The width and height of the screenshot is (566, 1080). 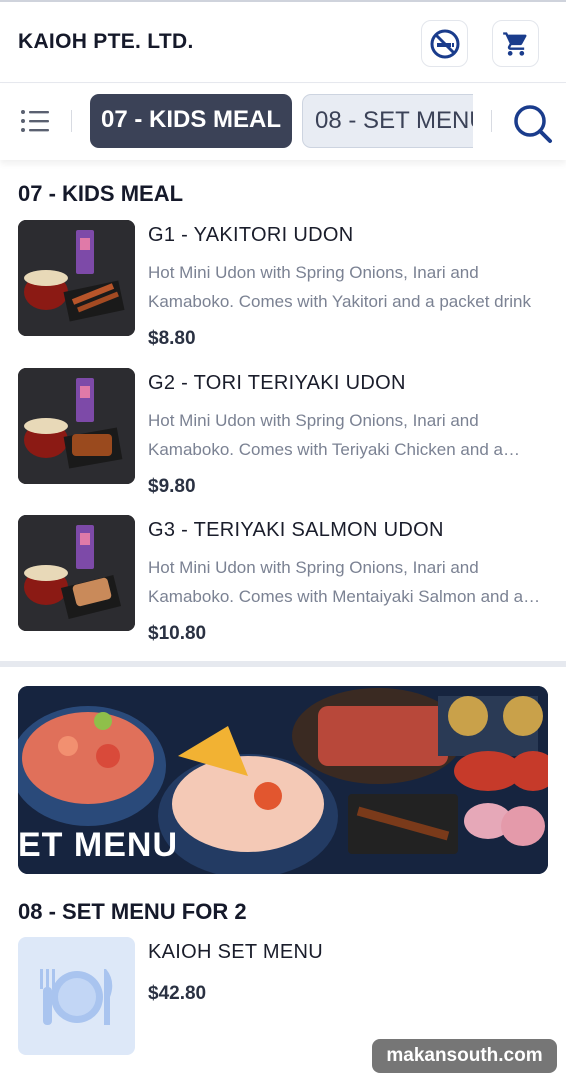 I want to click on list-icon, so click(x=35, y=121).